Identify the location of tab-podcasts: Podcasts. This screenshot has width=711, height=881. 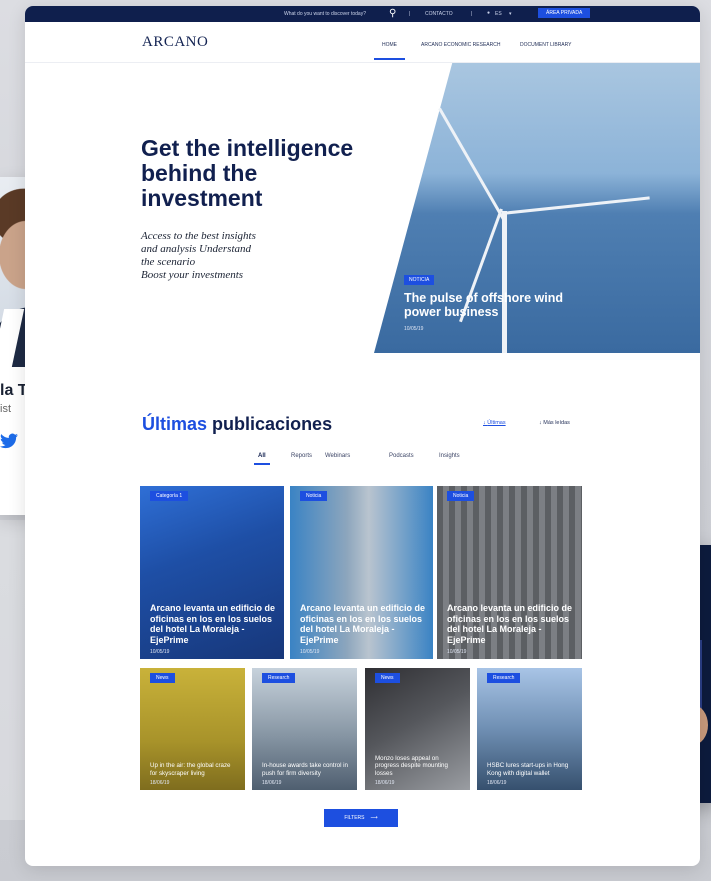
(401, 456).